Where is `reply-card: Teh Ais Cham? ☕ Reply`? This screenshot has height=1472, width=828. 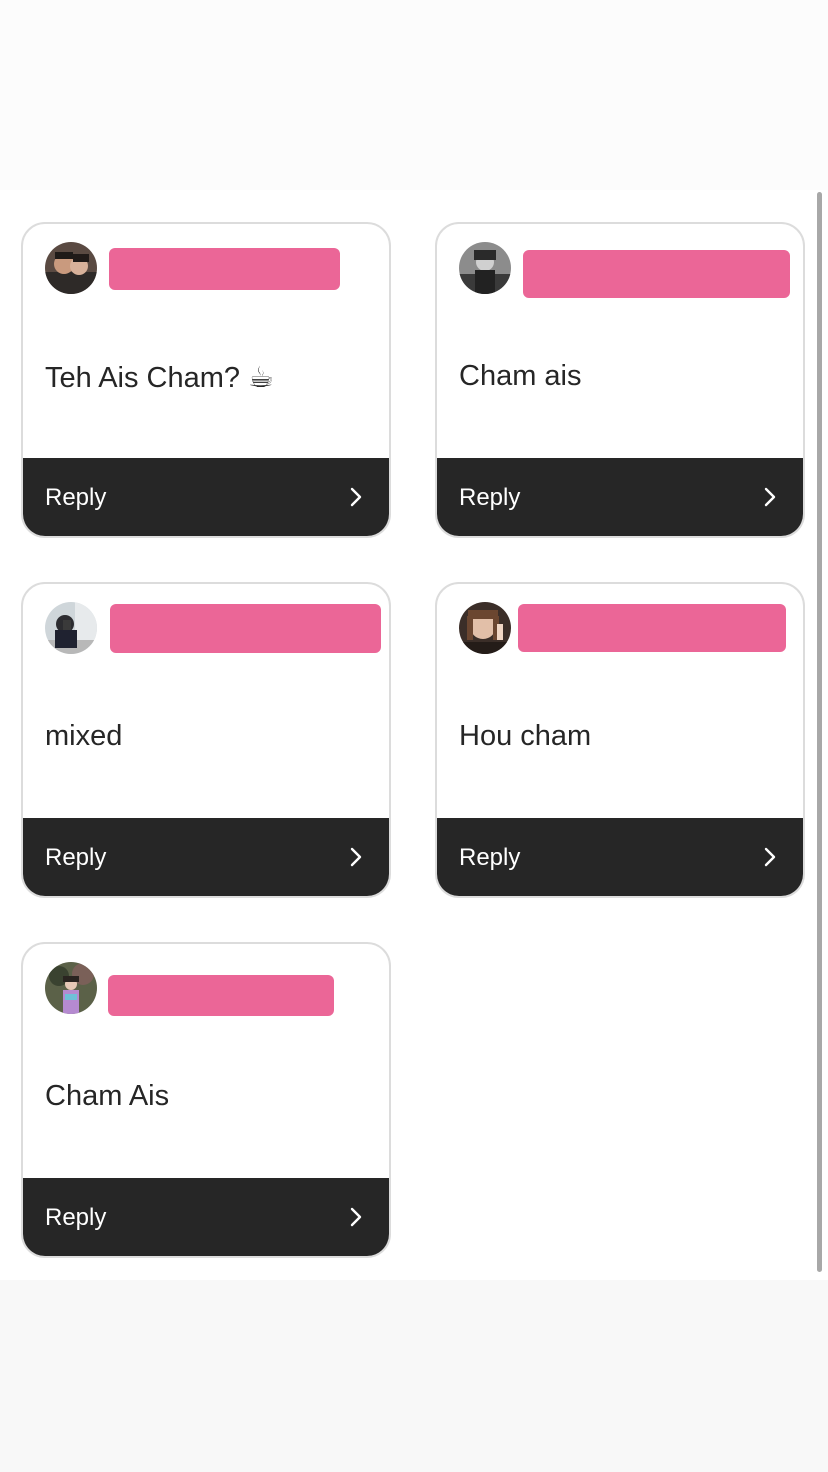
reply-card: Teh Ais Cham? ☕ Reply is located at coordinates (206, 380).